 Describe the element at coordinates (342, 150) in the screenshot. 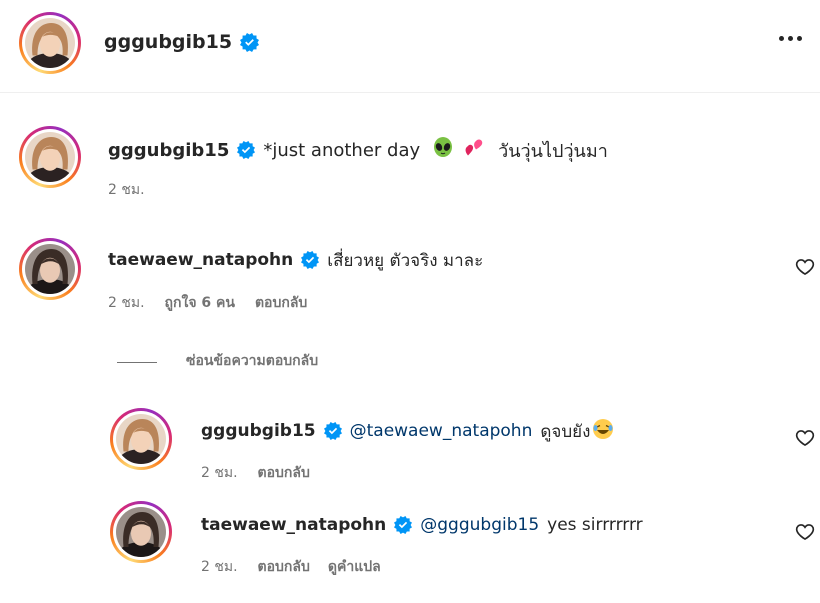

I see `caption-text: *just another day` at that location.